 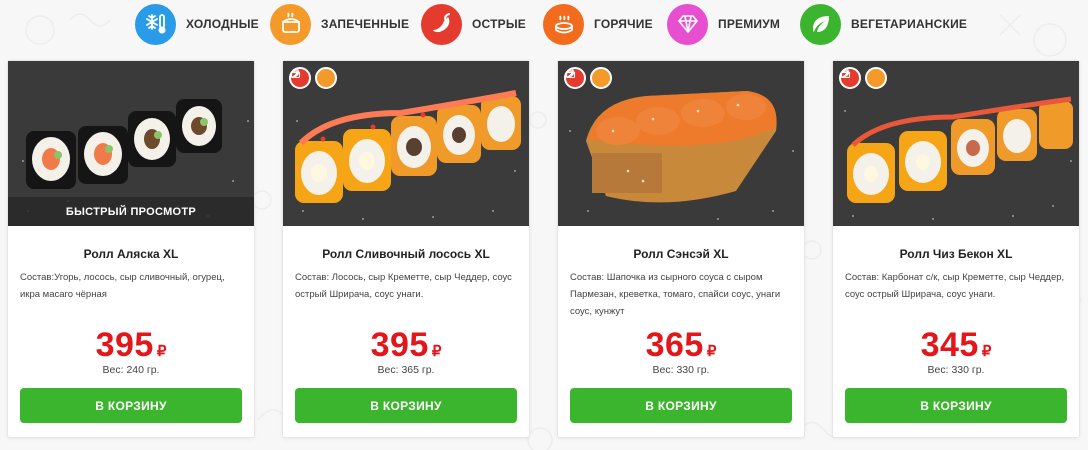 I want to click on product-name: Ролл Аляска XL, so click(x=131, y=254).